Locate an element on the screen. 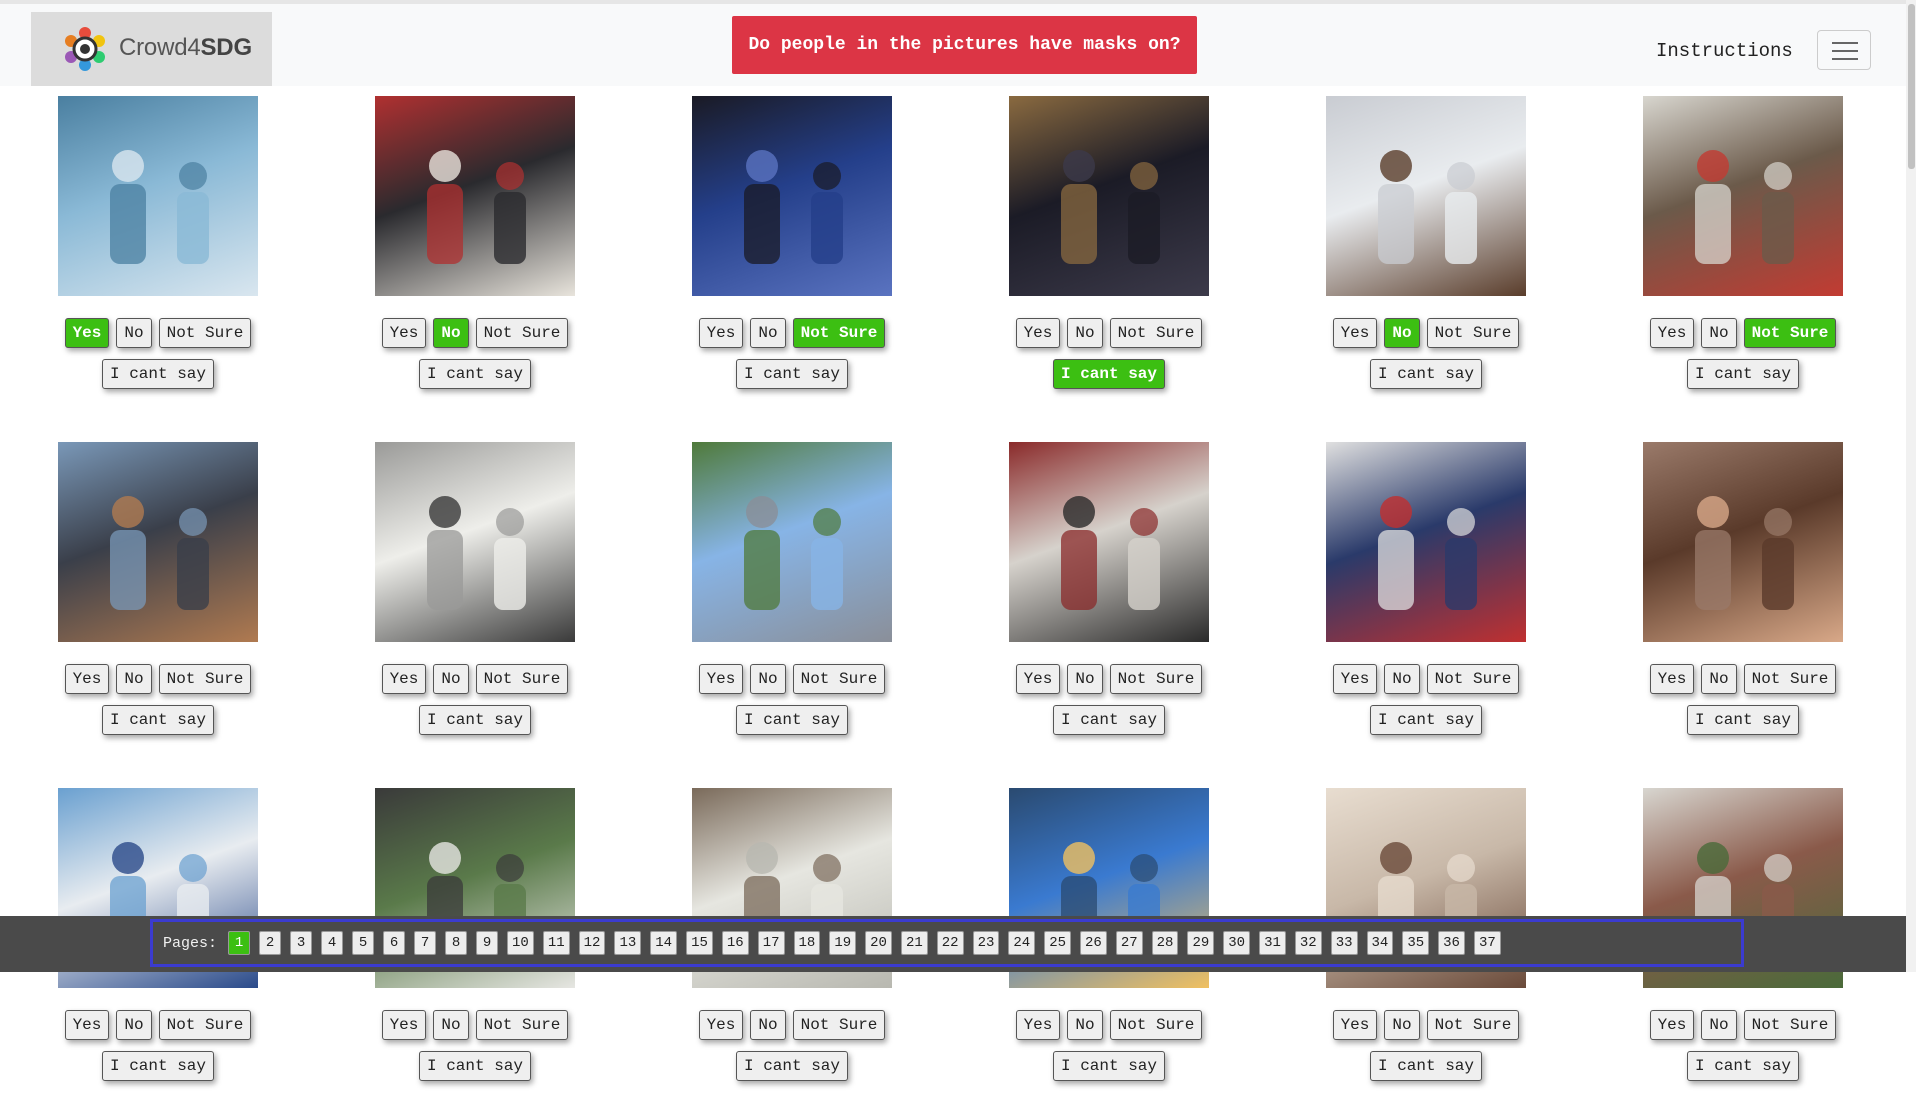 The image size is (1916, 1118). page-33-button: 33 is located at coordinates (1344, 943).